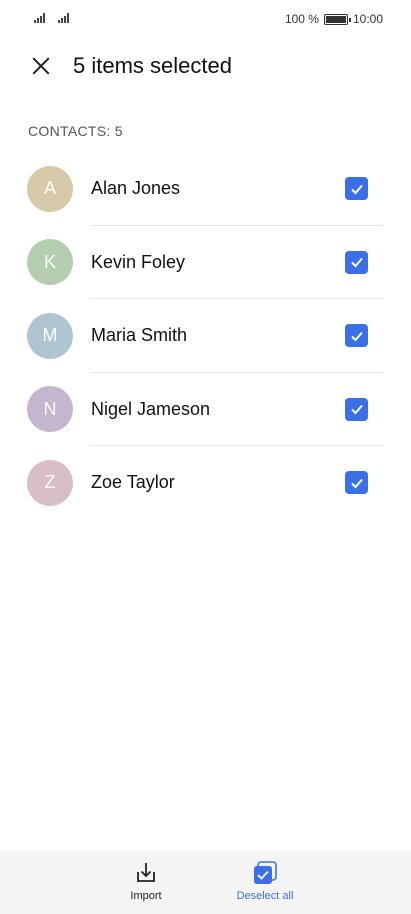 Image resolution: width=411 pixels, height=914 pixels. I want to click on section-label: CONTACTS: 5, so click(75, 131).